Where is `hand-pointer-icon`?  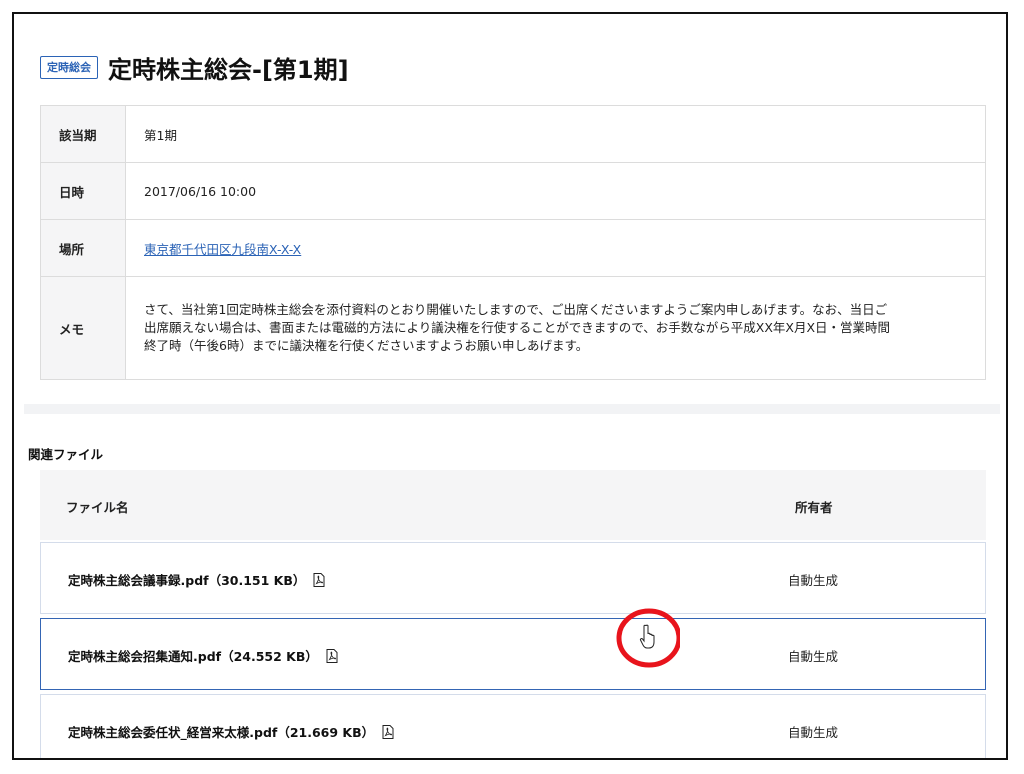 hand-pointer-icon is located at coordinates (647, 636).